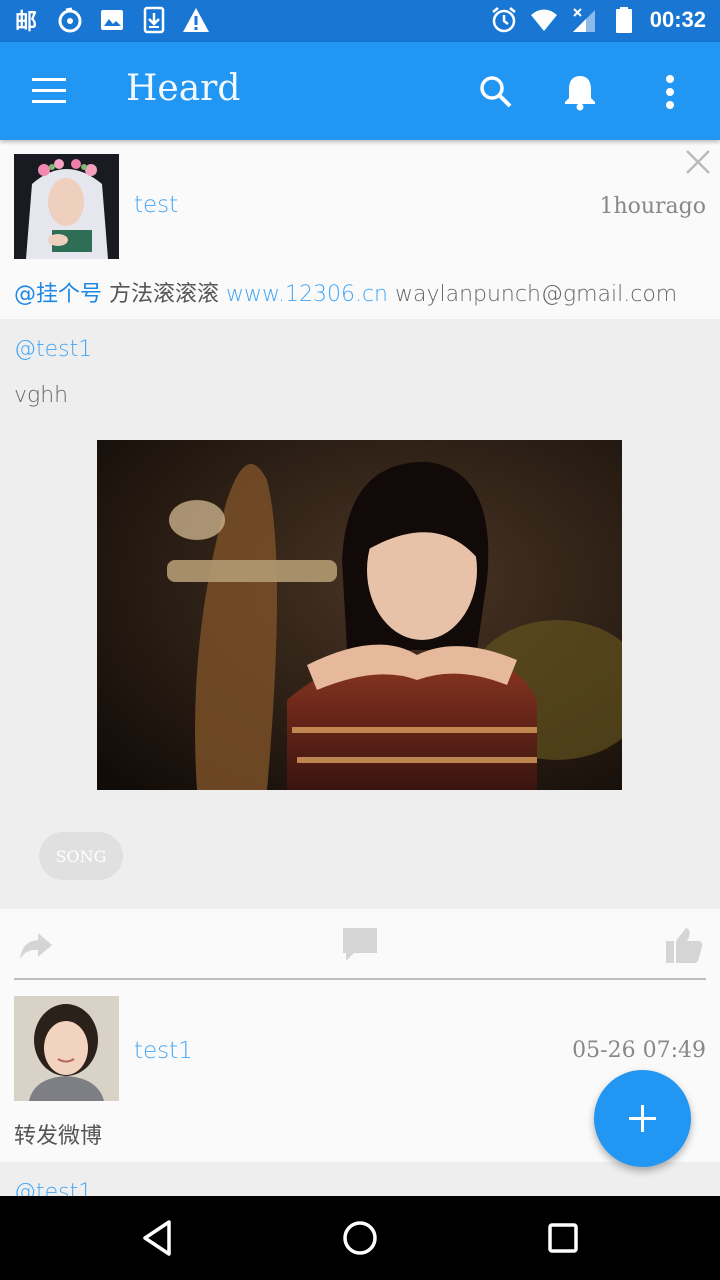  I want to click on song-chip: SONG, so click(81, 856).